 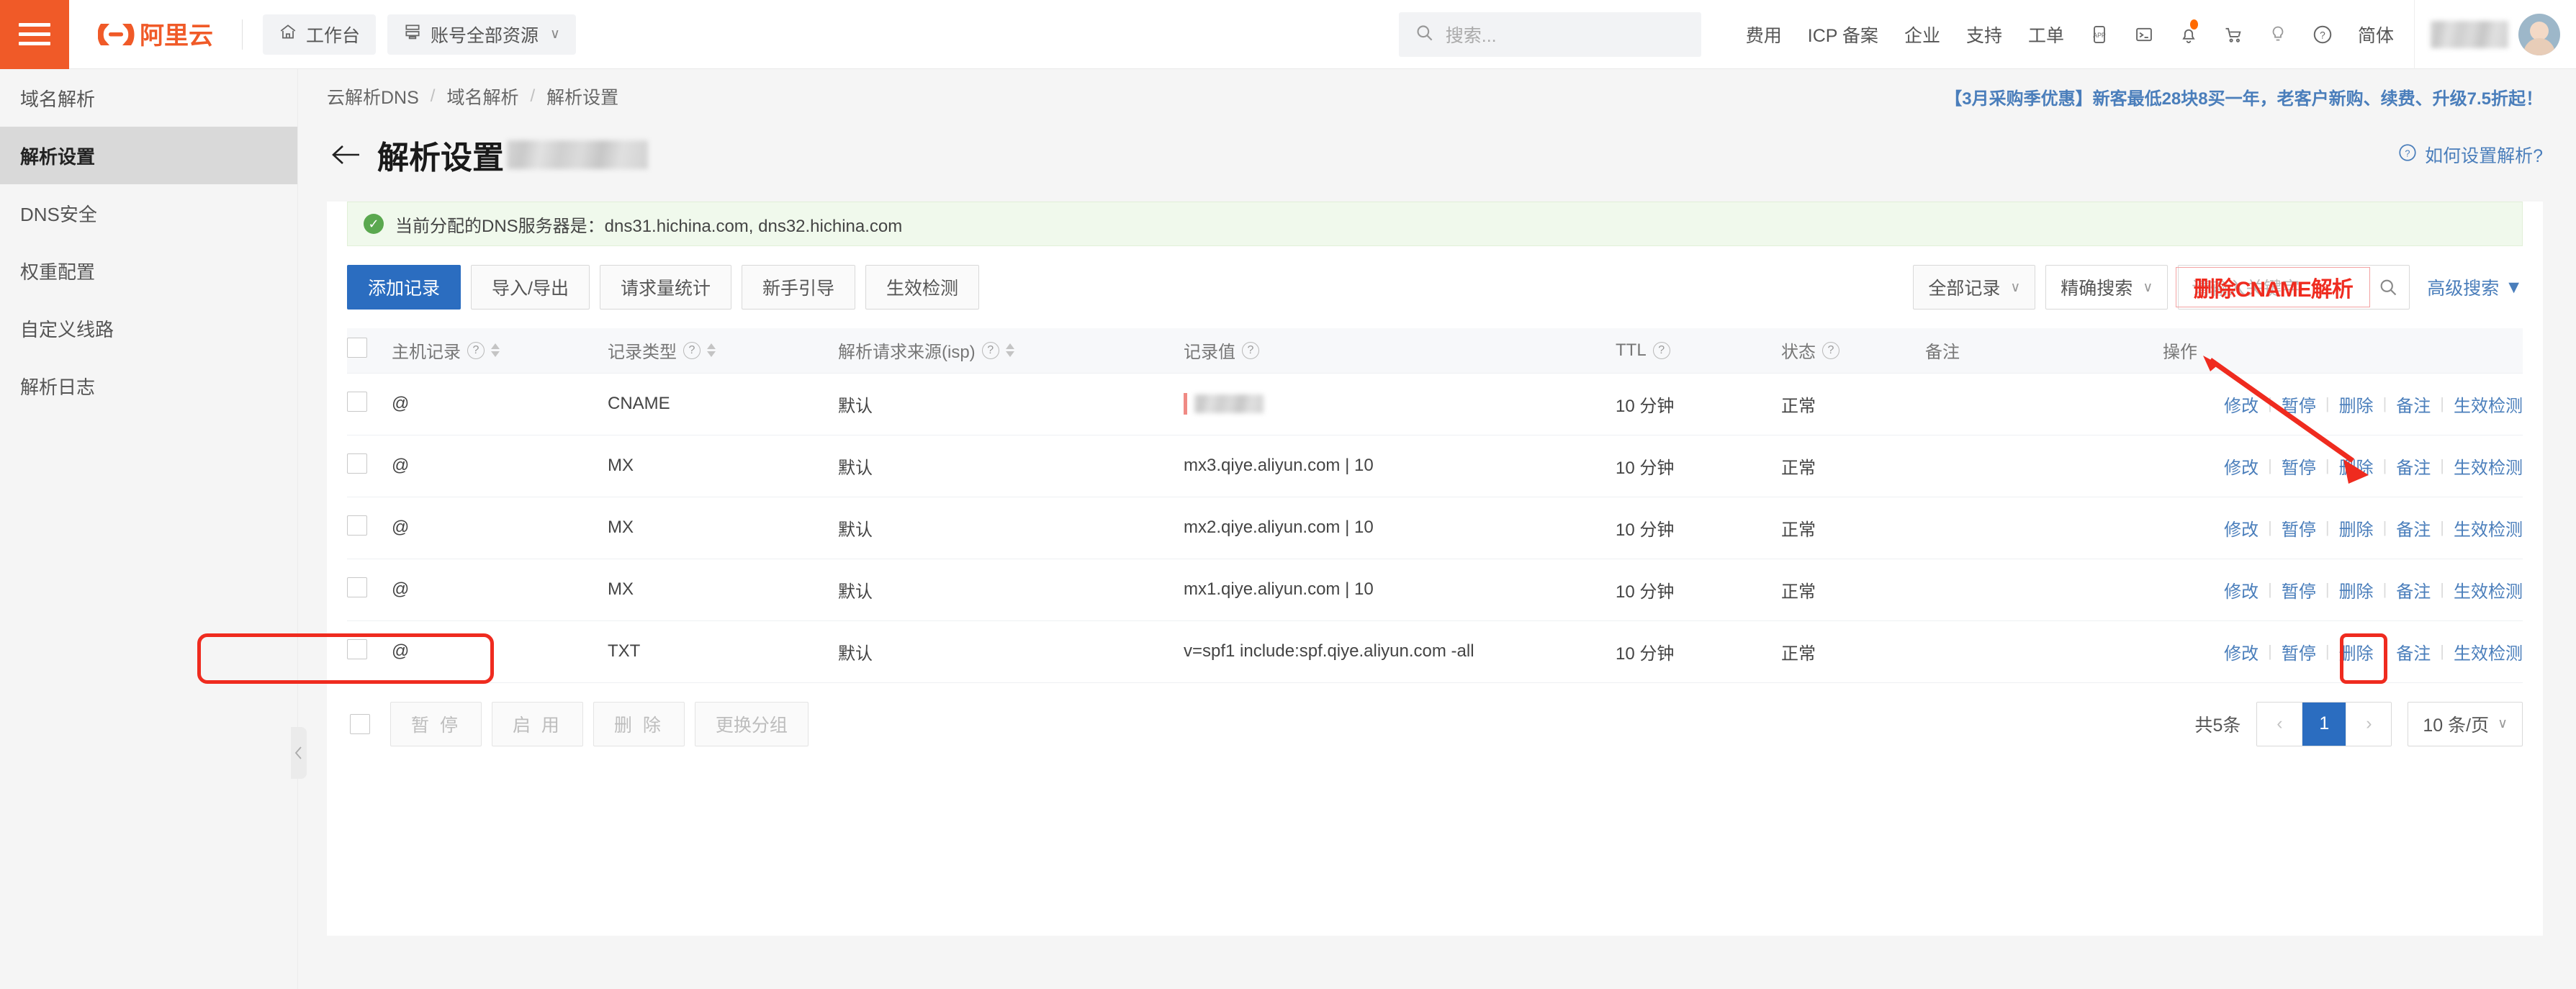 I want to click on row-select, so click(x=369, y=590).